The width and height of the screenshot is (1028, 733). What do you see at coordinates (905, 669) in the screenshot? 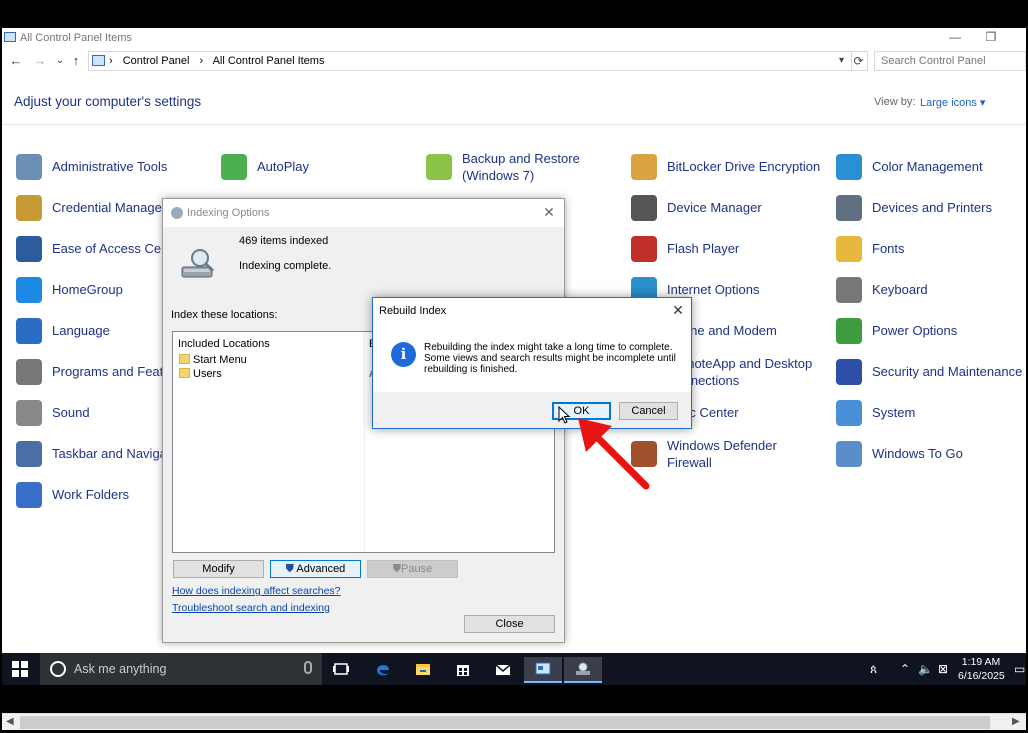
I see `chevron-up-icon: ⌃` at bounding box center [905, 669].